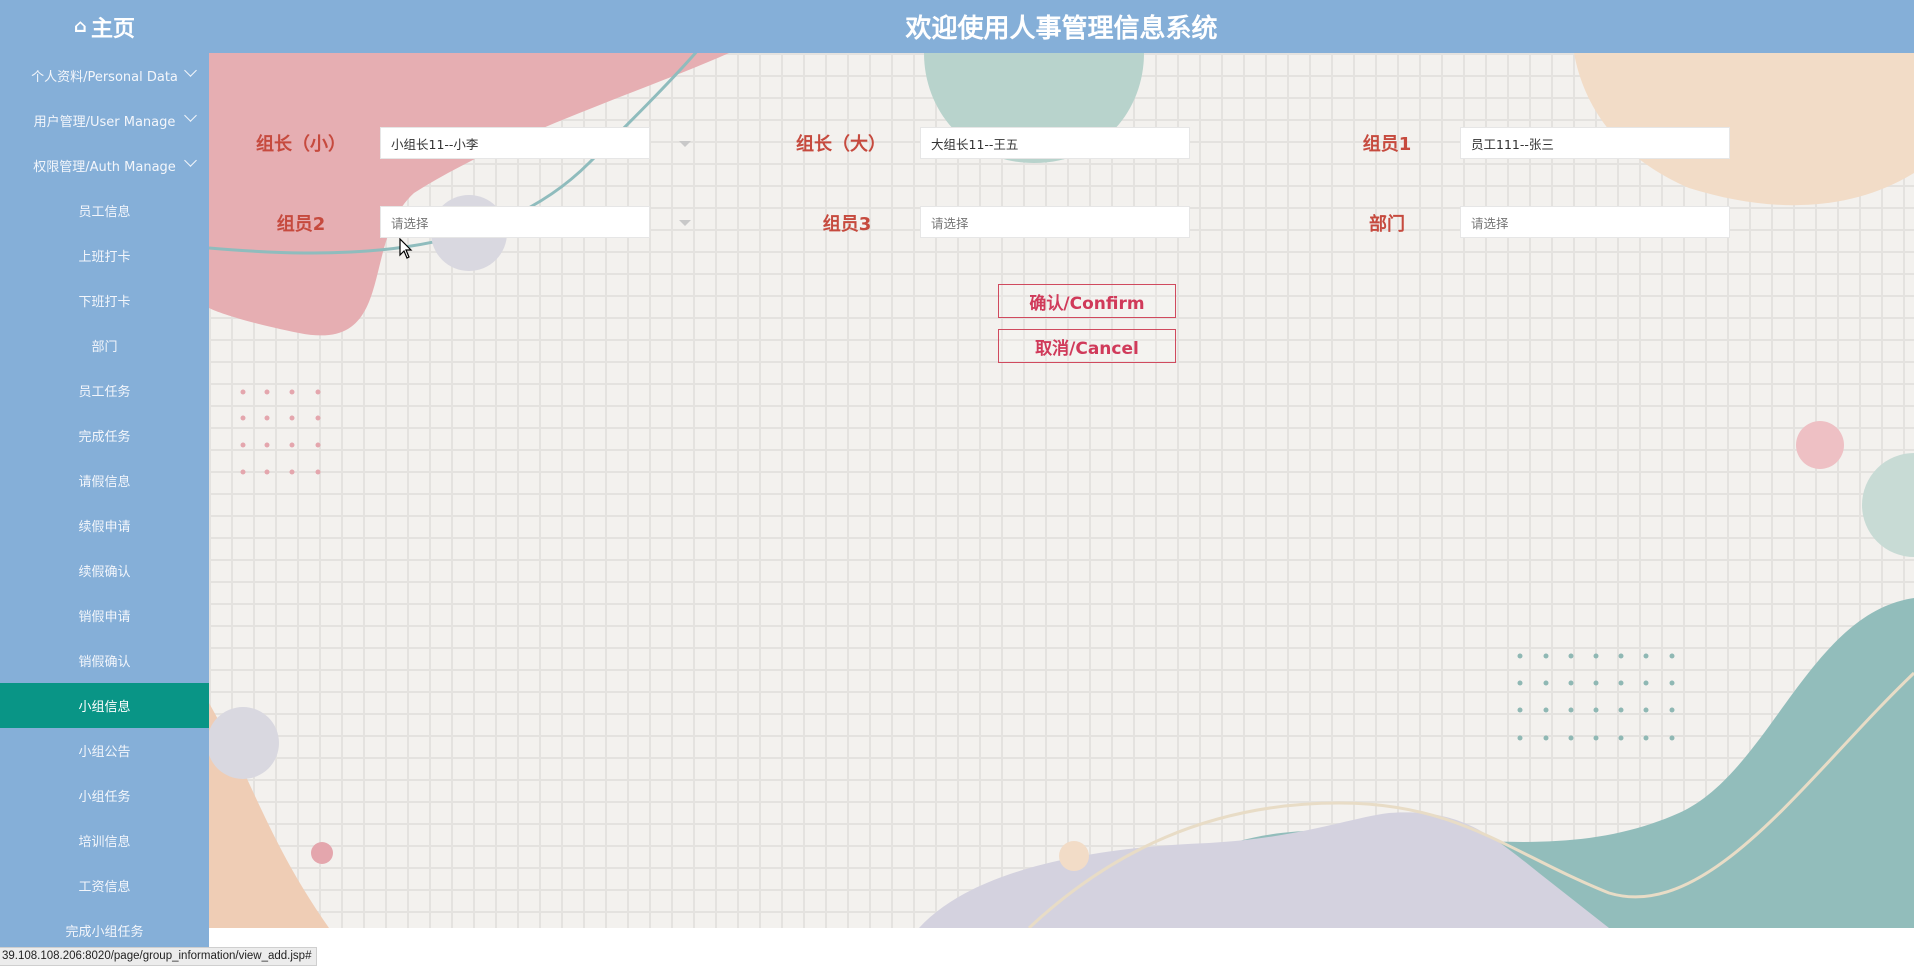  What do you see at coordinates (1595, 143) in the screenshot?
I see `member1-select: 员工111--张三` at bounding box center [1595, 143].